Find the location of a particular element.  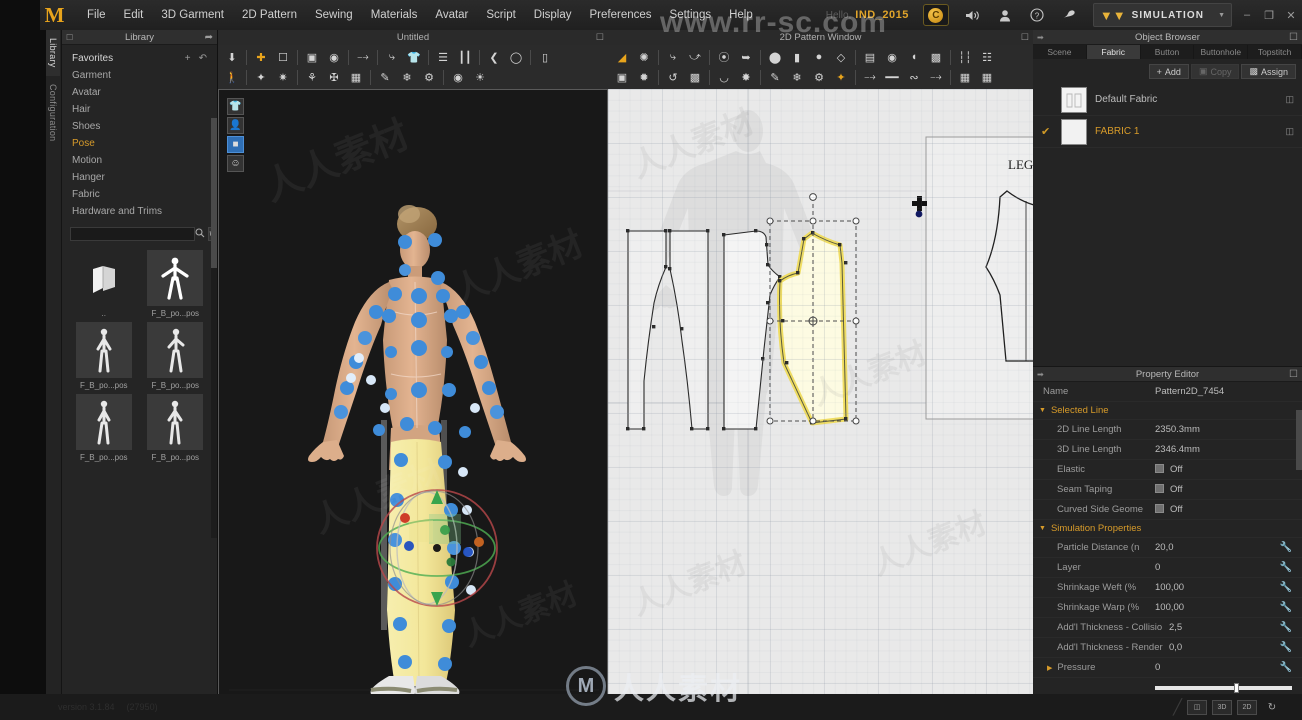

library-item-fabric: Fabric is located at coordinates (139, 194).